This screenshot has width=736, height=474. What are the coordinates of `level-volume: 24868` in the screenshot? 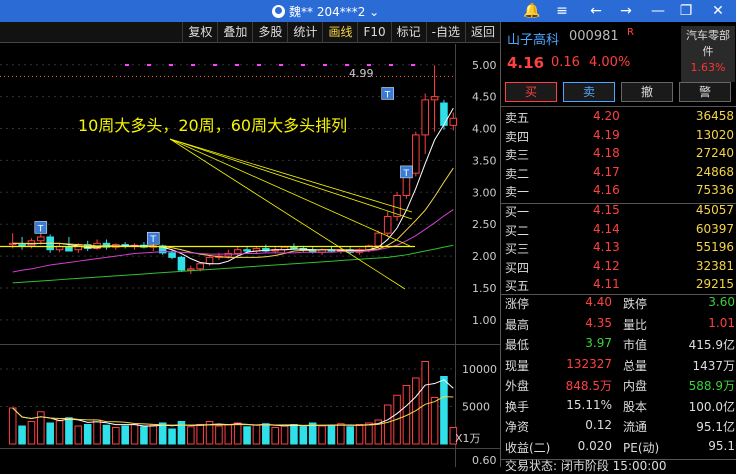 It's located at (714, 171).